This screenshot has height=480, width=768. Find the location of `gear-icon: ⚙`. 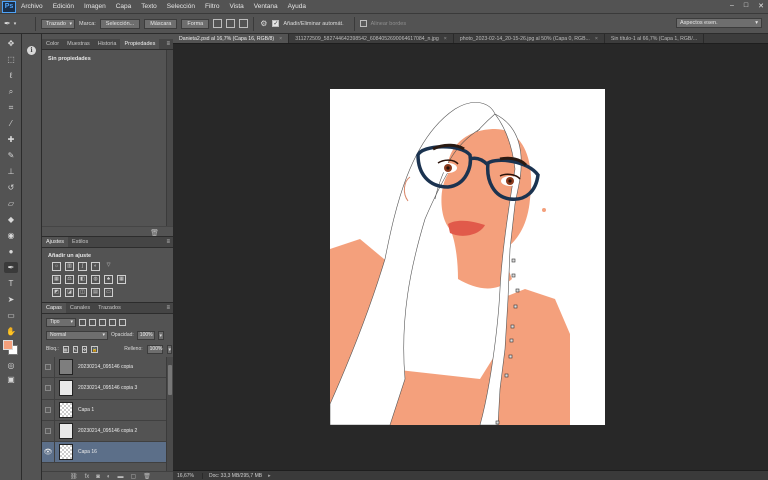

gear-icon: ⚙ is located at coordinates (263, 23).